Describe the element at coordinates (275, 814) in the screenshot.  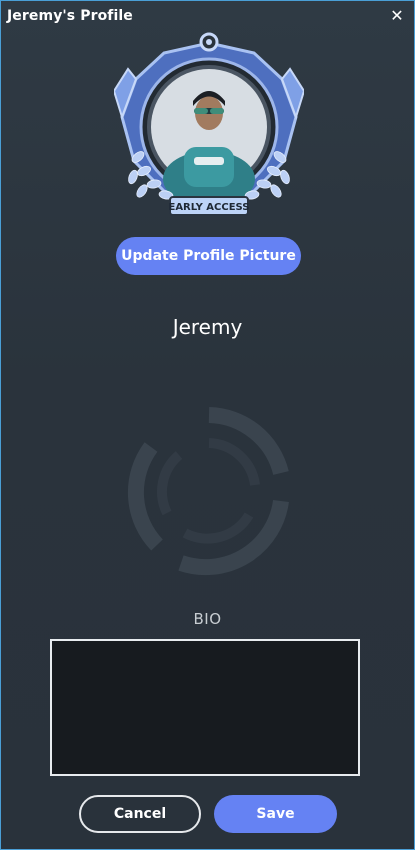
I see `save-button: Save` at that location.